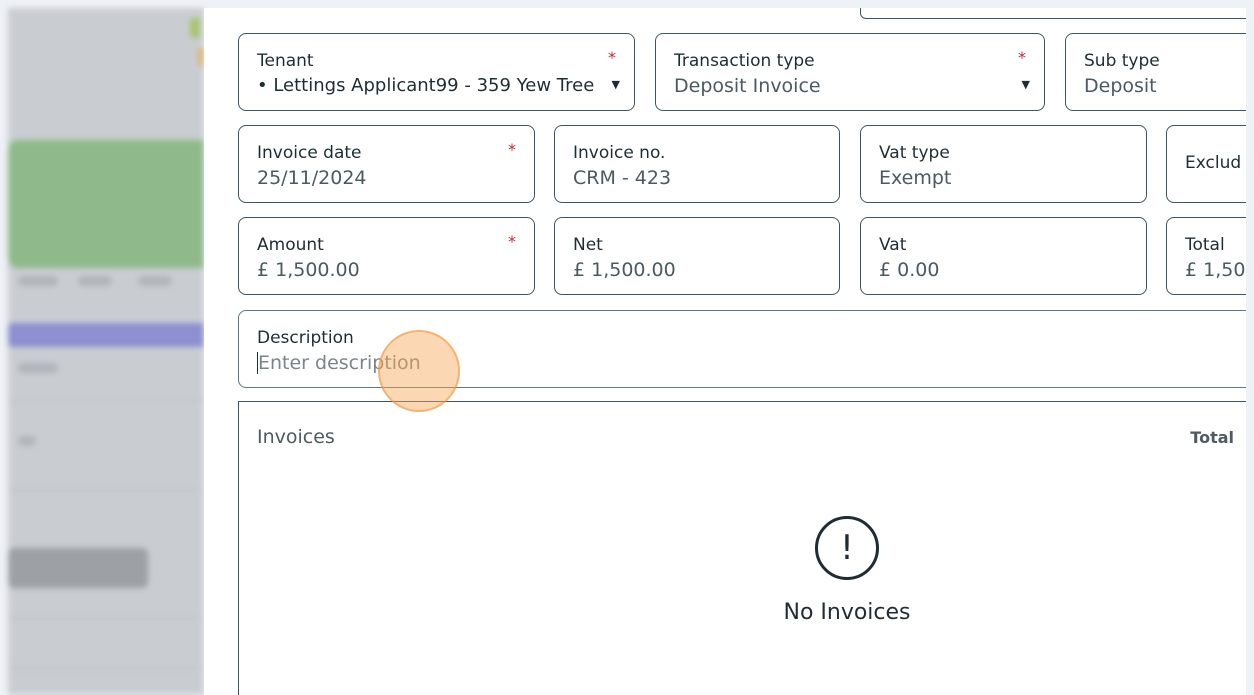  I want to click on invoice-date-label: Invoice date, so click(309, 153).